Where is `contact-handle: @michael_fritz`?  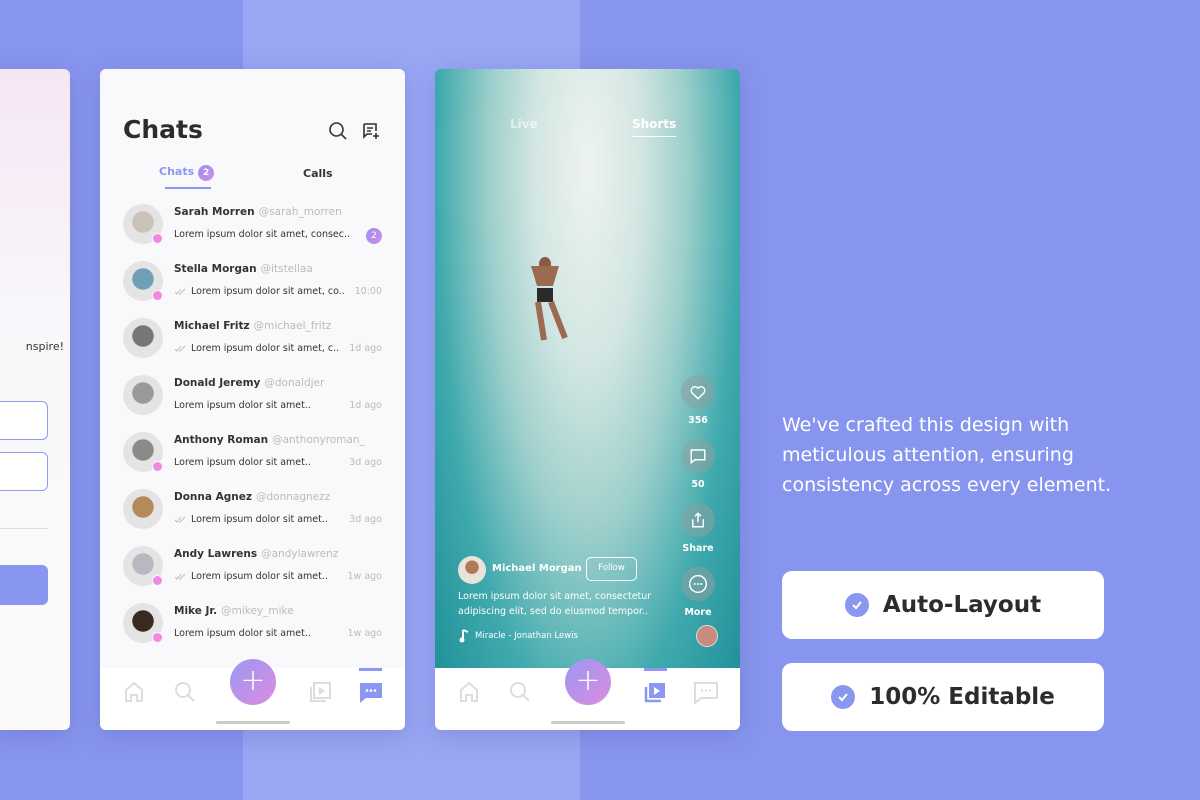 contact-handle: @michael_fritz is located at coordinates (292, 326).